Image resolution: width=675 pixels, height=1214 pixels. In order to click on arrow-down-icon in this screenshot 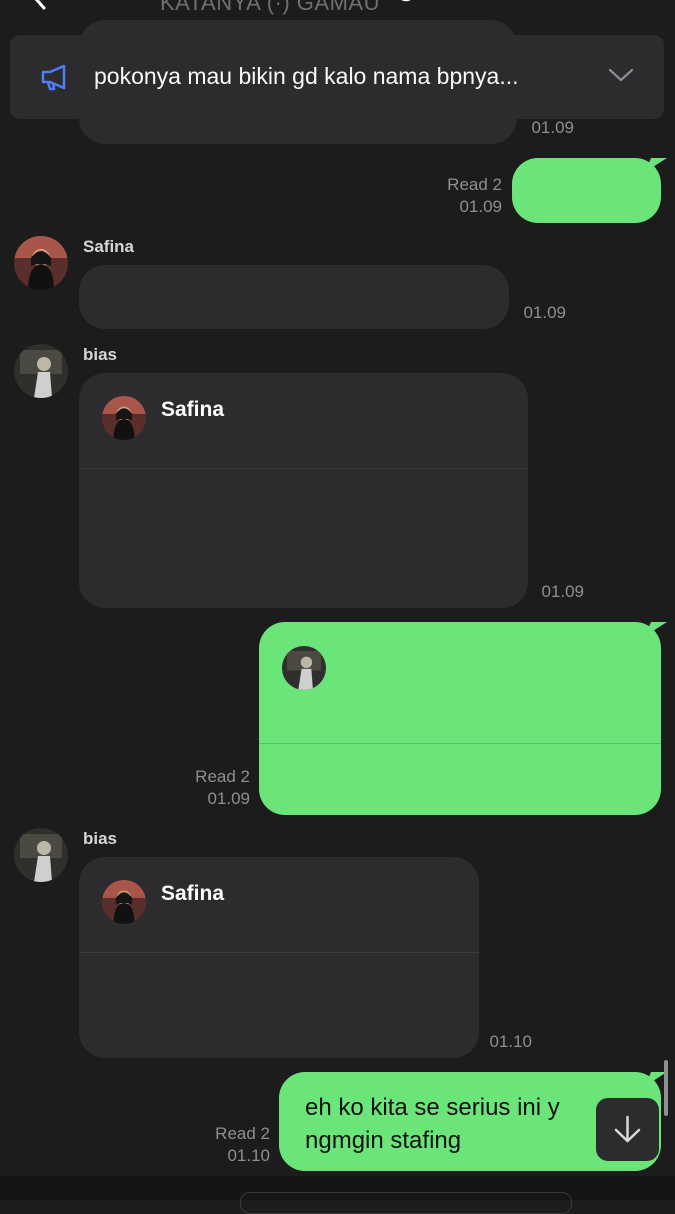, I will do `click(627, 1129)`.